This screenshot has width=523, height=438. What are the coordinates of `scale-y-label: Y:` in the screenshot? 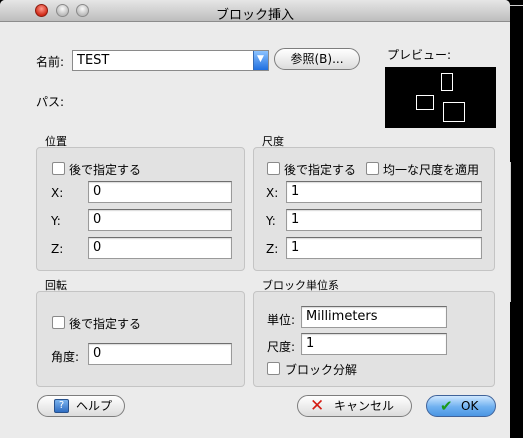 It's located at (271, 221).